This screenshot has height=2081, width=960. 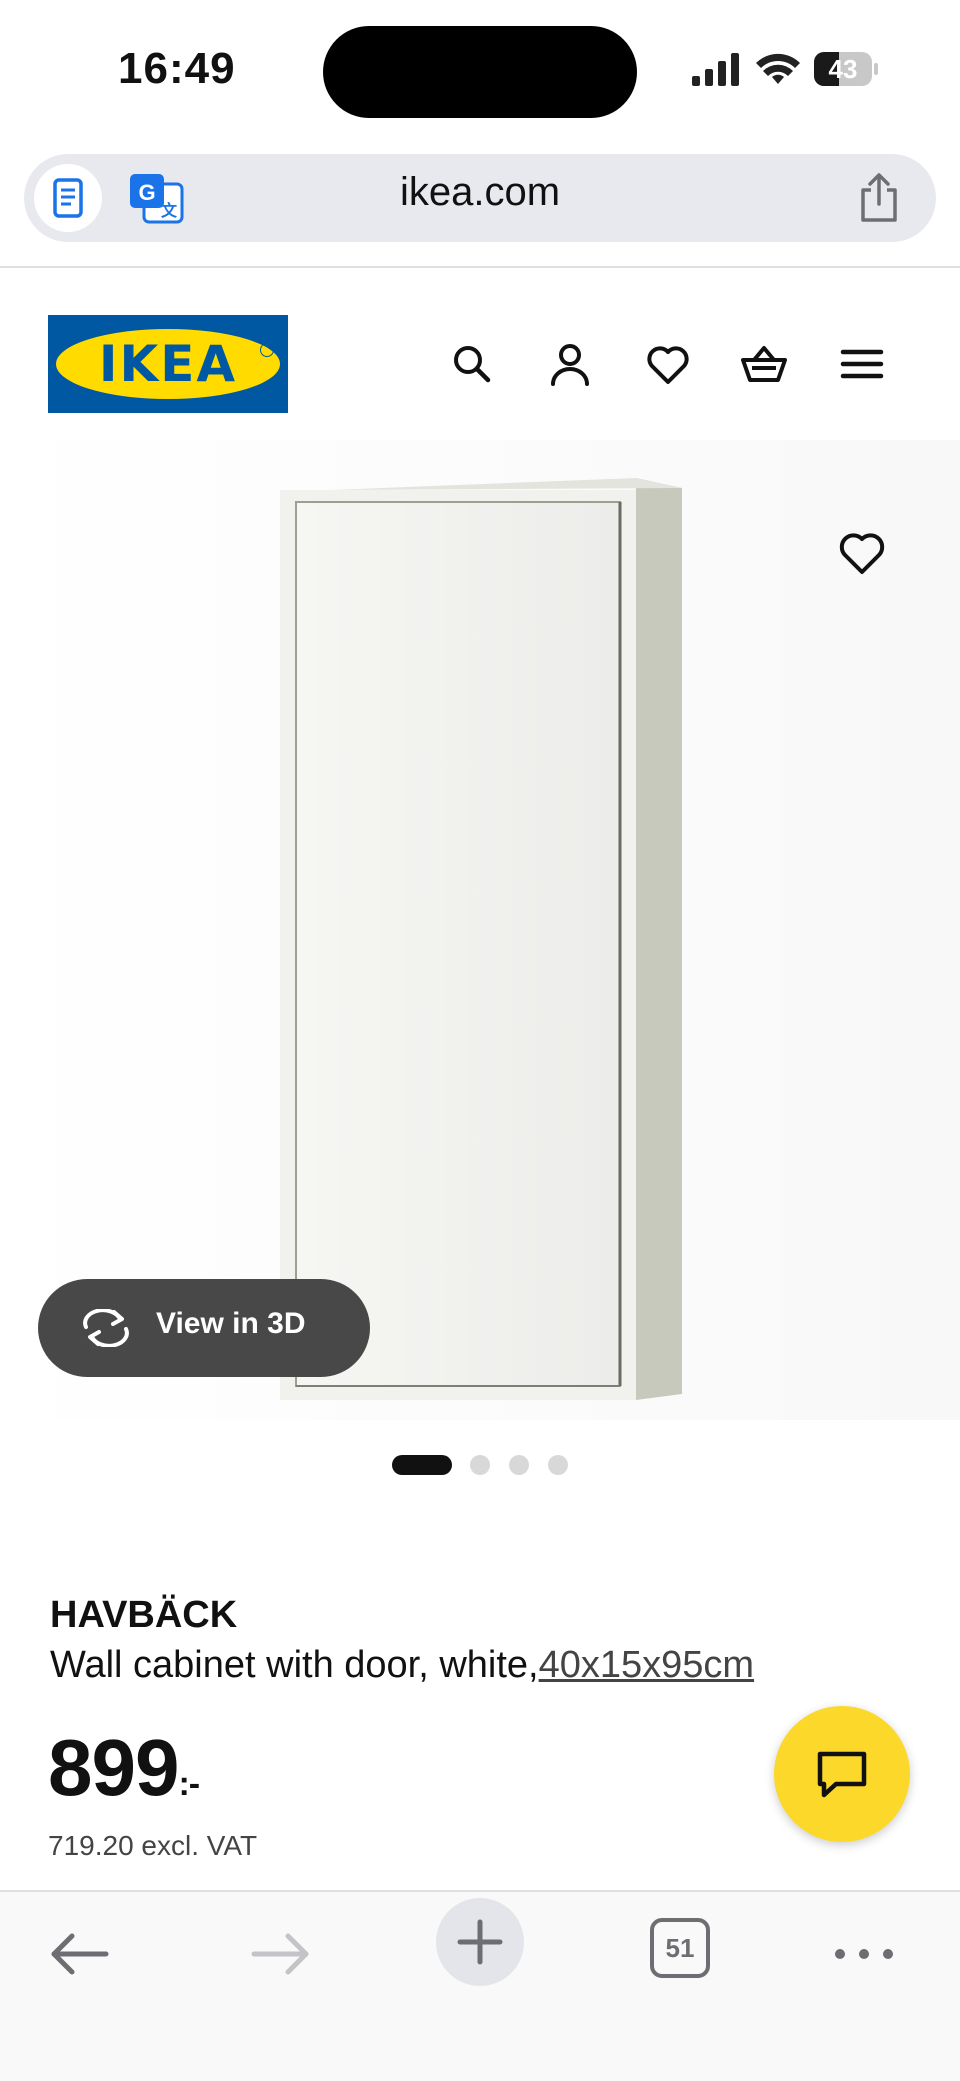 I want to click on account-button, so click(x=570, y=364).